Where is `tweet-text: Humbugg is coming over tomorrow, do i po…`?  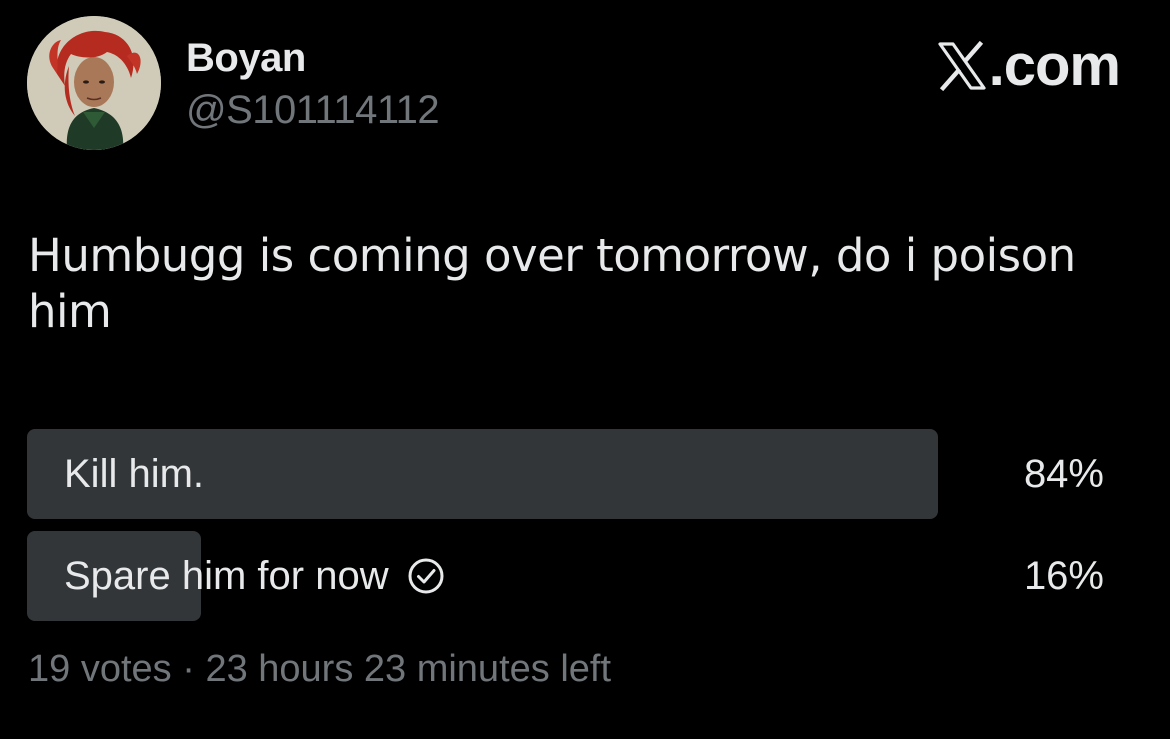
tweet-text: Humbugg is coming over tomorrow, do i po… is located at coordinates (552, 283).